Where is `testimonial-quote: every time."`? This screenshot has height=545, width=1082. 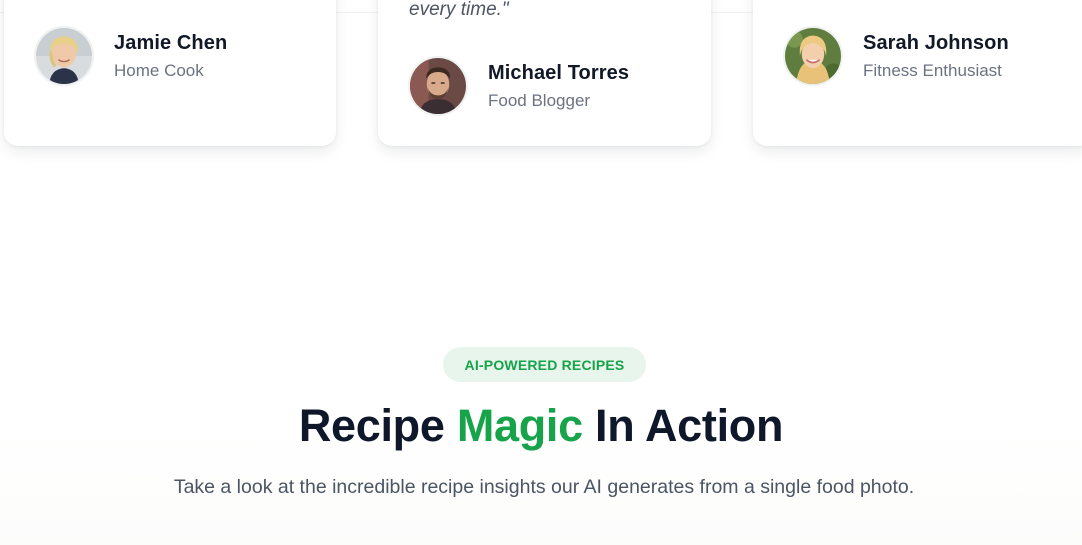 testimonial-quote: every time." is located at coordinates (459, 10).